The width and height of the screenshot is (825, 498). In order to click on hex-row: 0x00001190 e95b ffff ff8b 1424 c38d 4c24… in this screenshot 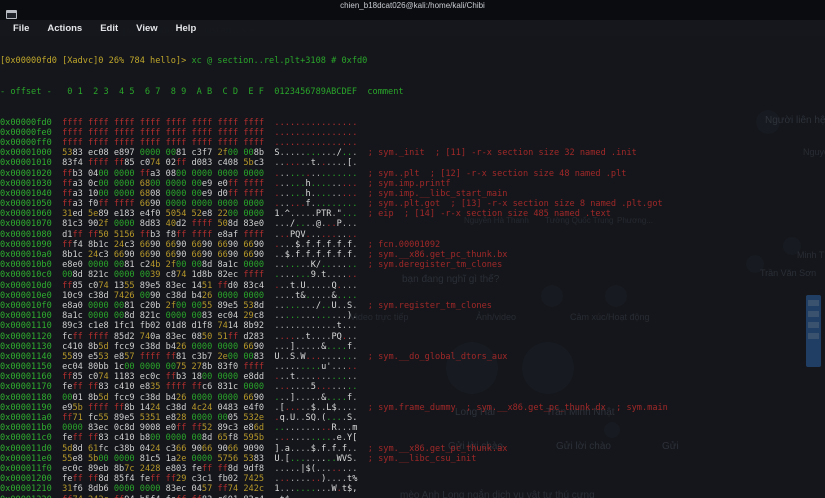, I will do `click(334, 407)`.